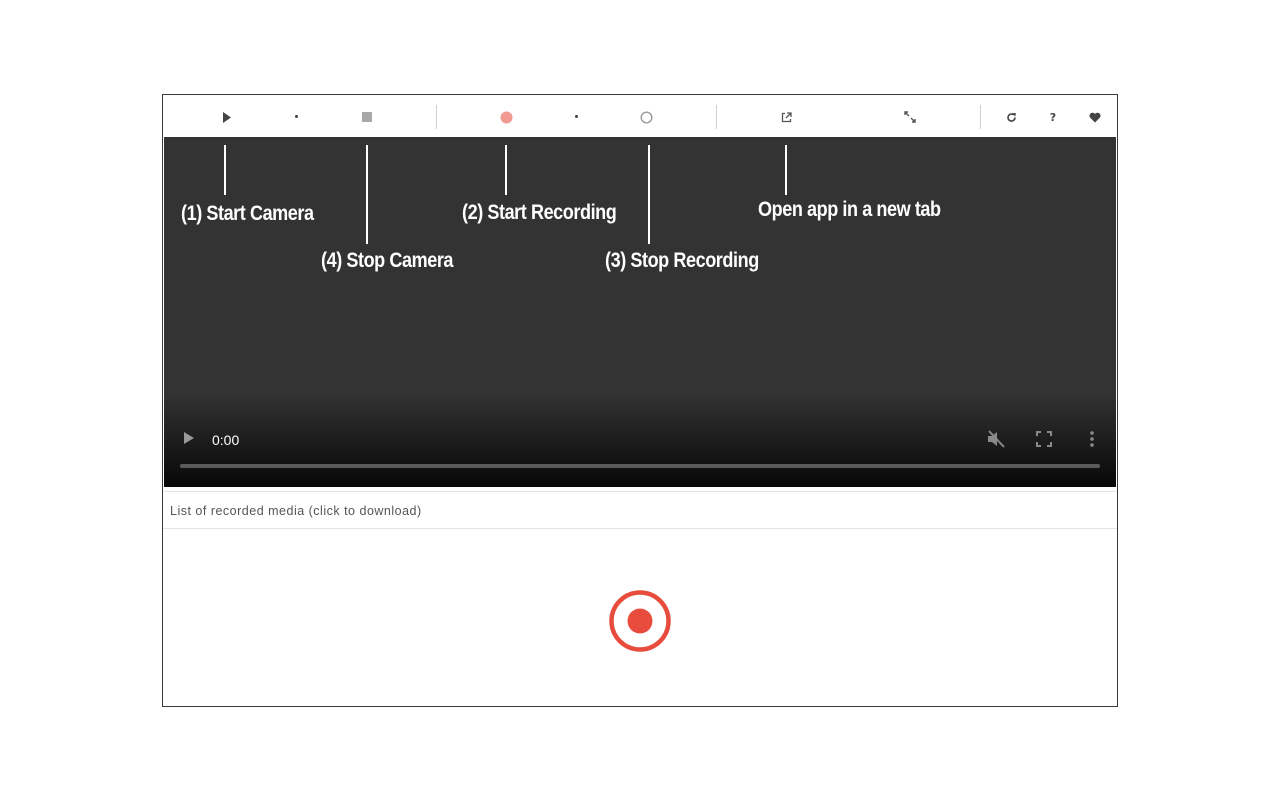  Describe the element at coordinates (640, 466) in the screenshot. I see `video-progress-track` at that location.